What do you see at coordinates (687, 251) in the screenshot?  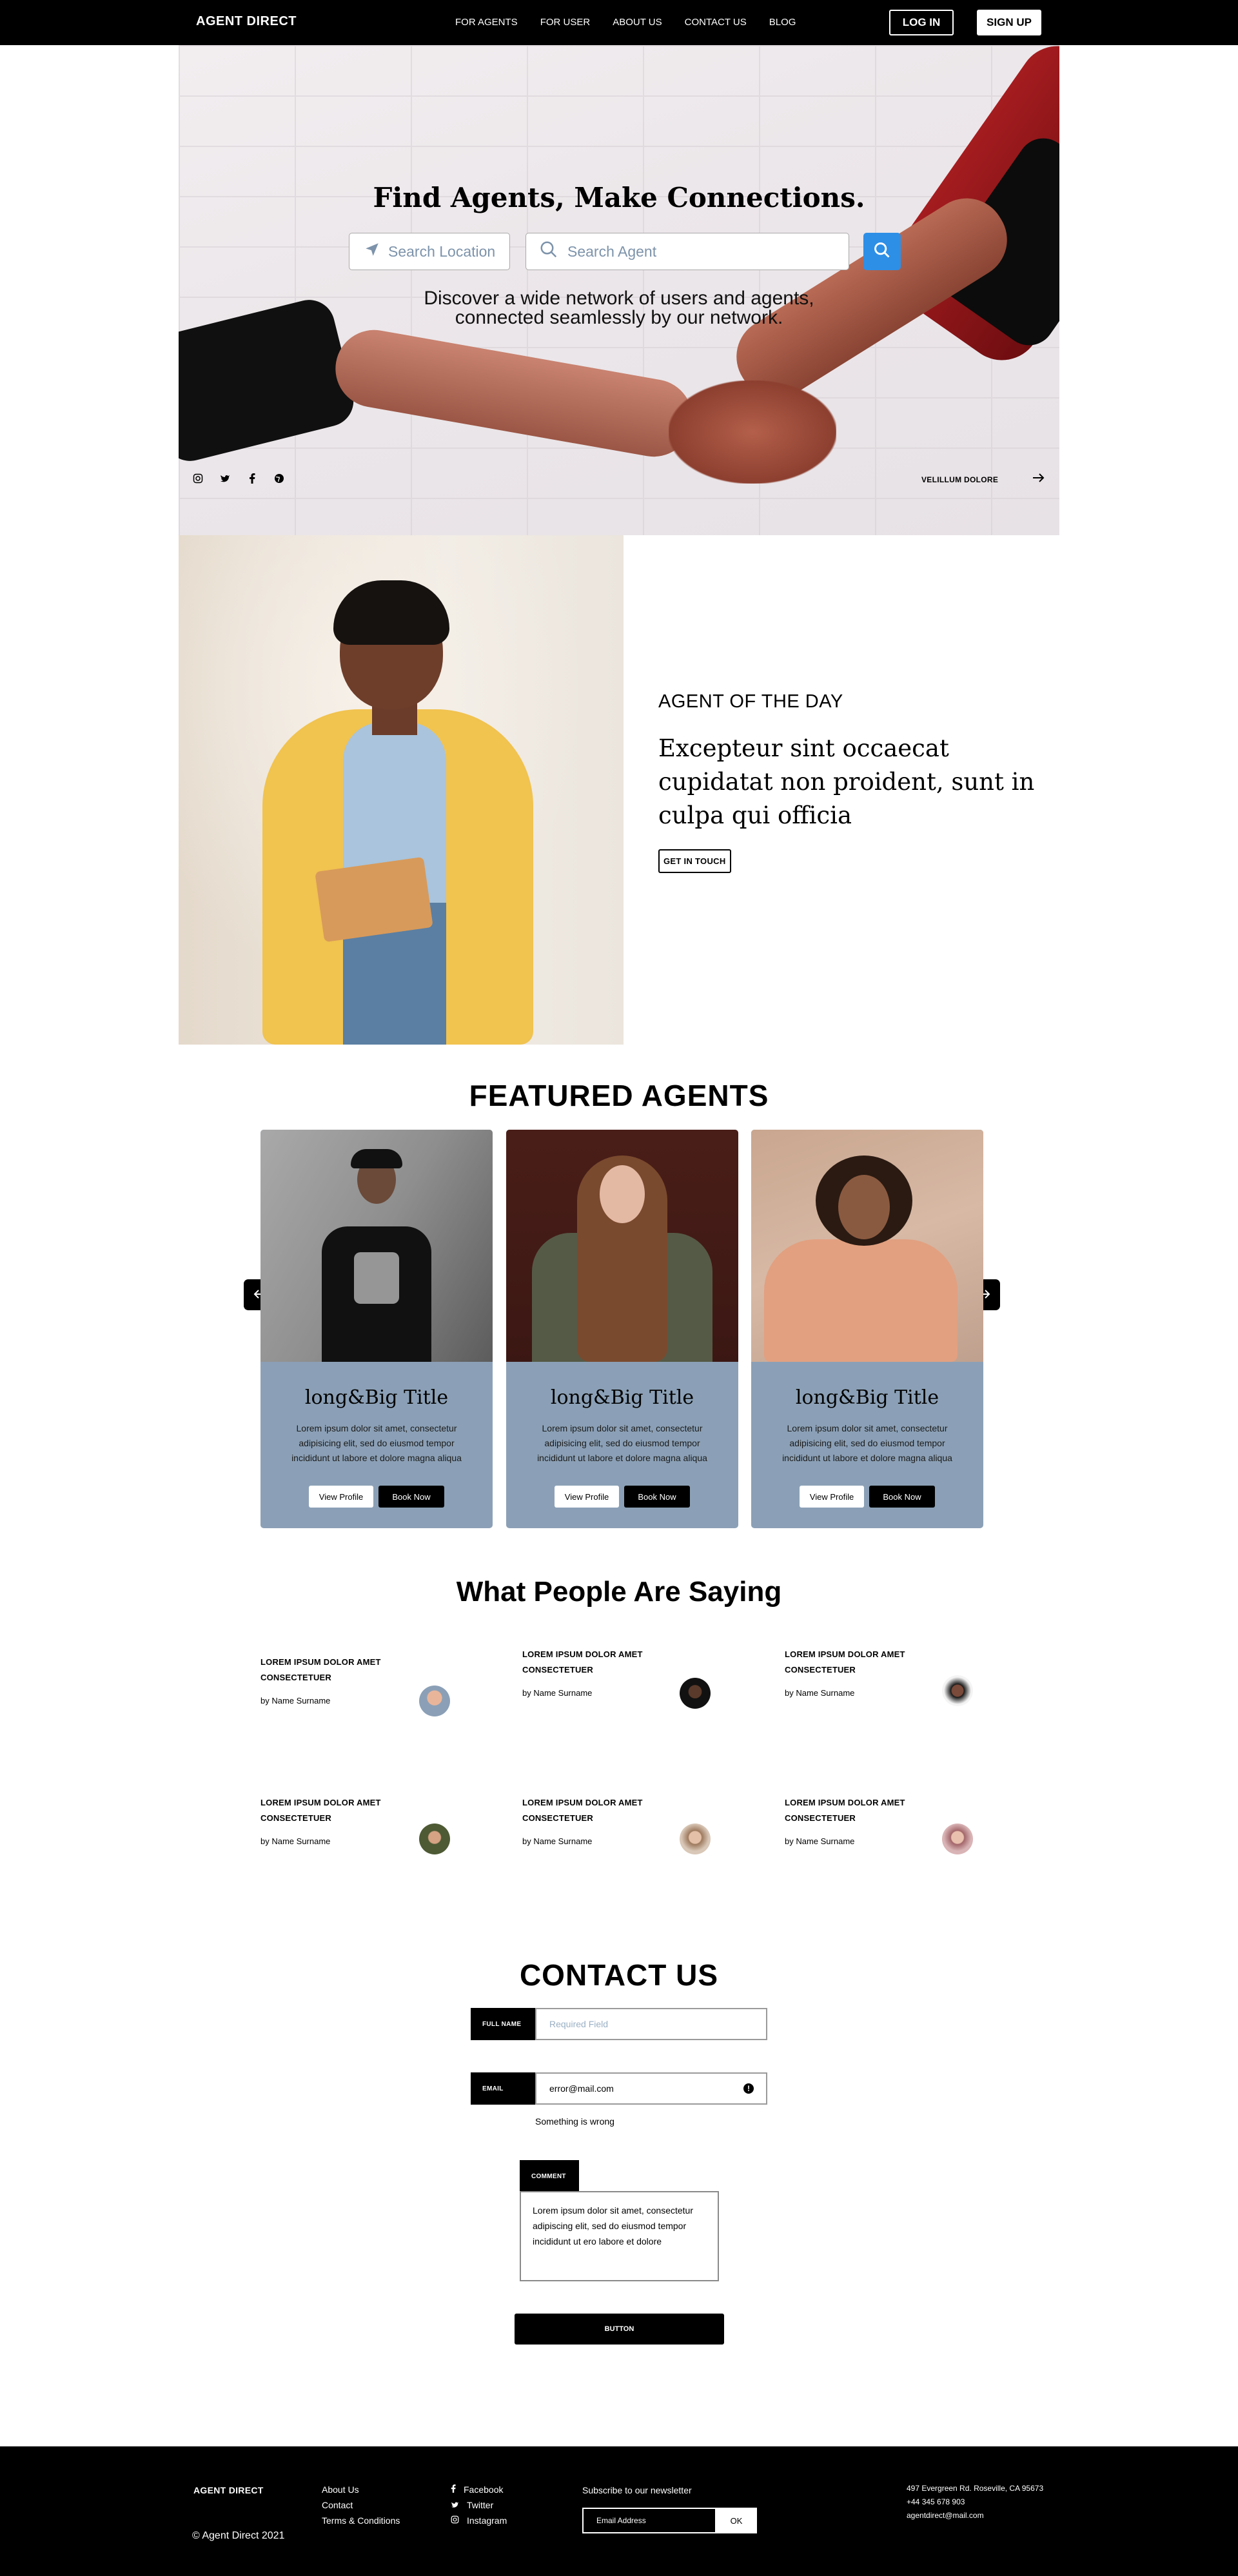 I see `agent-search-input: Search Agent` at bounding box center [687, 251].